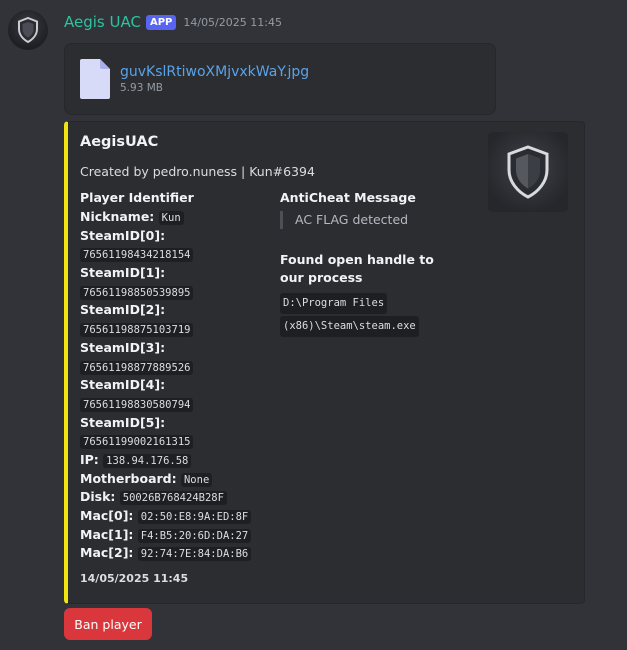 This screenshot has width=627, height=650. I want to click on nickname-label: Nickname:, so click(117, 216).